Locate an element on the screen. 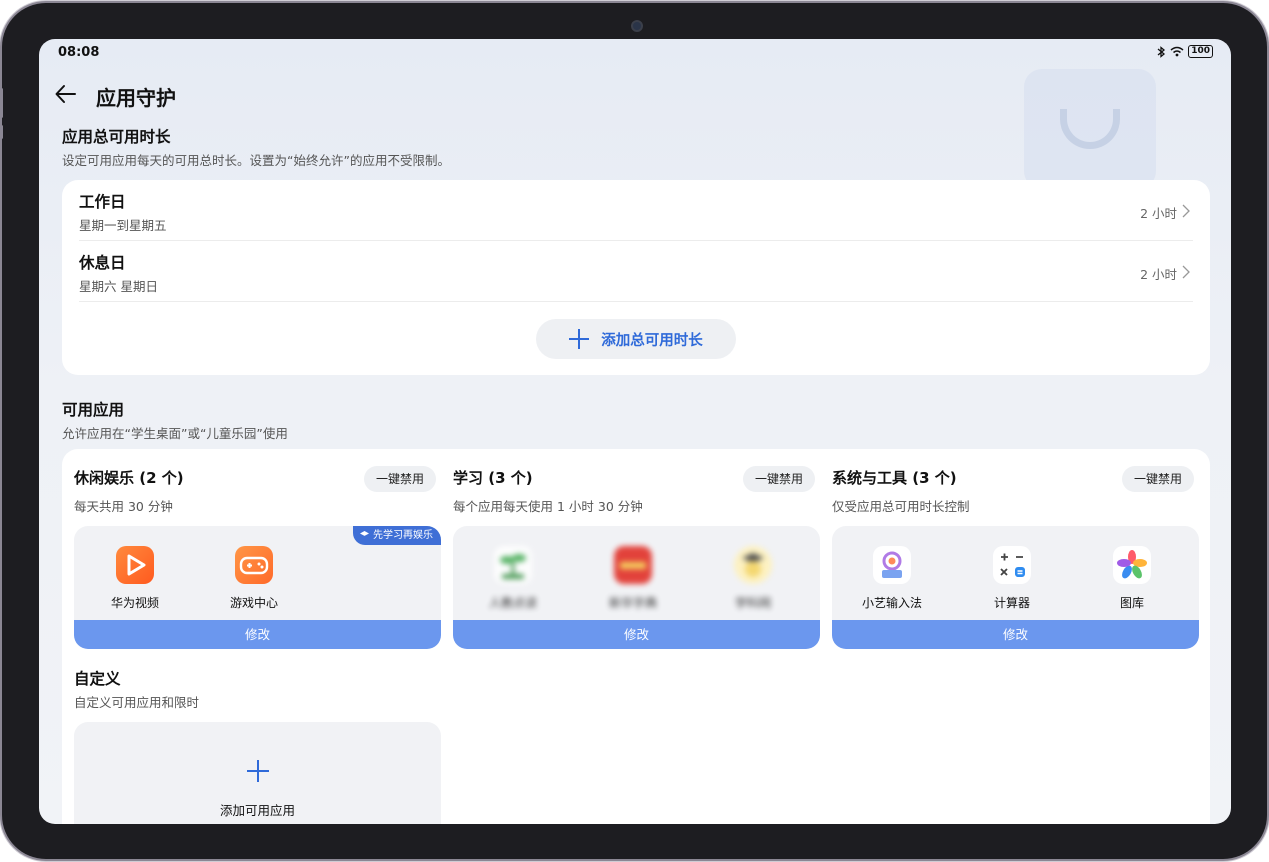 This screenshot has width=1269, height=862. study-first-badge: 先学习再娱乐 is located at coordinates (397, 535).